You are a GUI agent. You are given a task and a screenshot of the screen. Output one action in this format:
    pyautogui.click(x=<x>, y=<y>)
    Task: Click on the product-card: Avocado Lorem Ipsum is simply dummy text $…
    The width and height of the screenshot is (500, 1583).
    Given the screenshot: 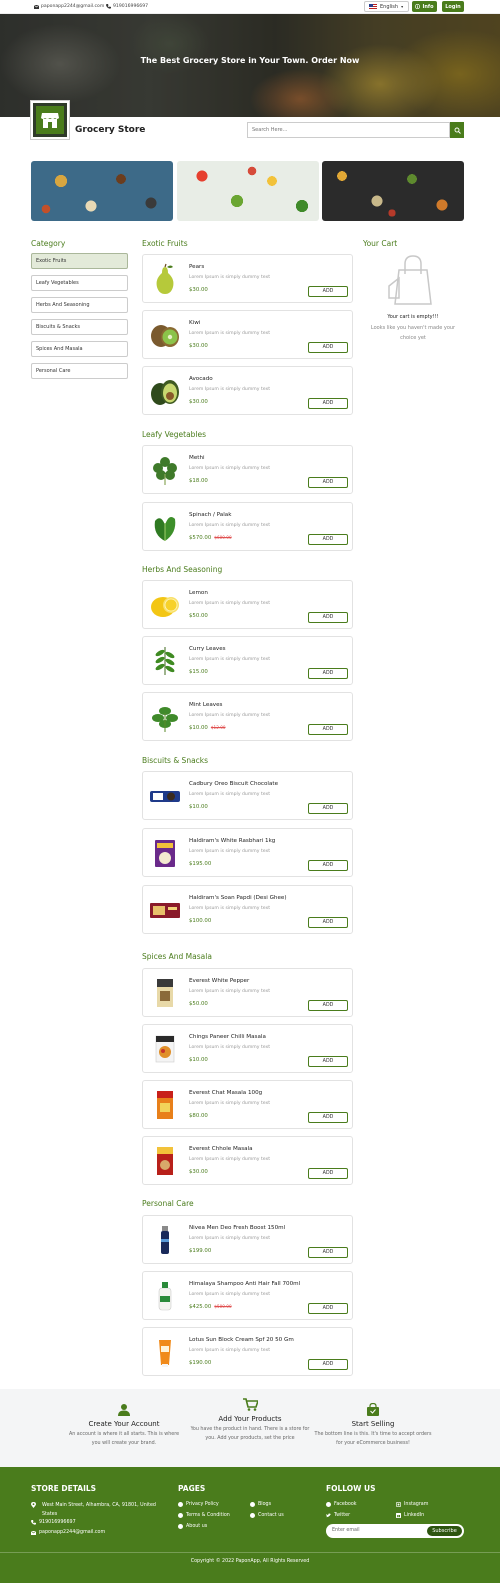 What is the action you would take?
    pyautogui.click(x=247, y=390)
    